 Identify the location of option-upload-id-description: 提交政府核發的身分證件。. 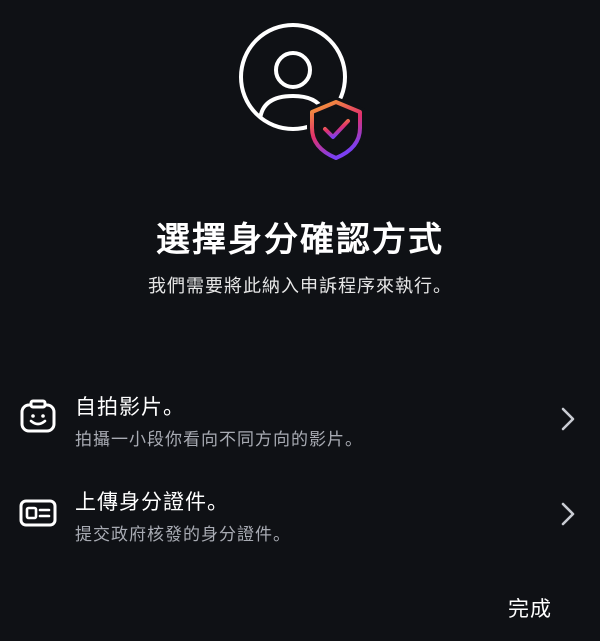
(183, 535).